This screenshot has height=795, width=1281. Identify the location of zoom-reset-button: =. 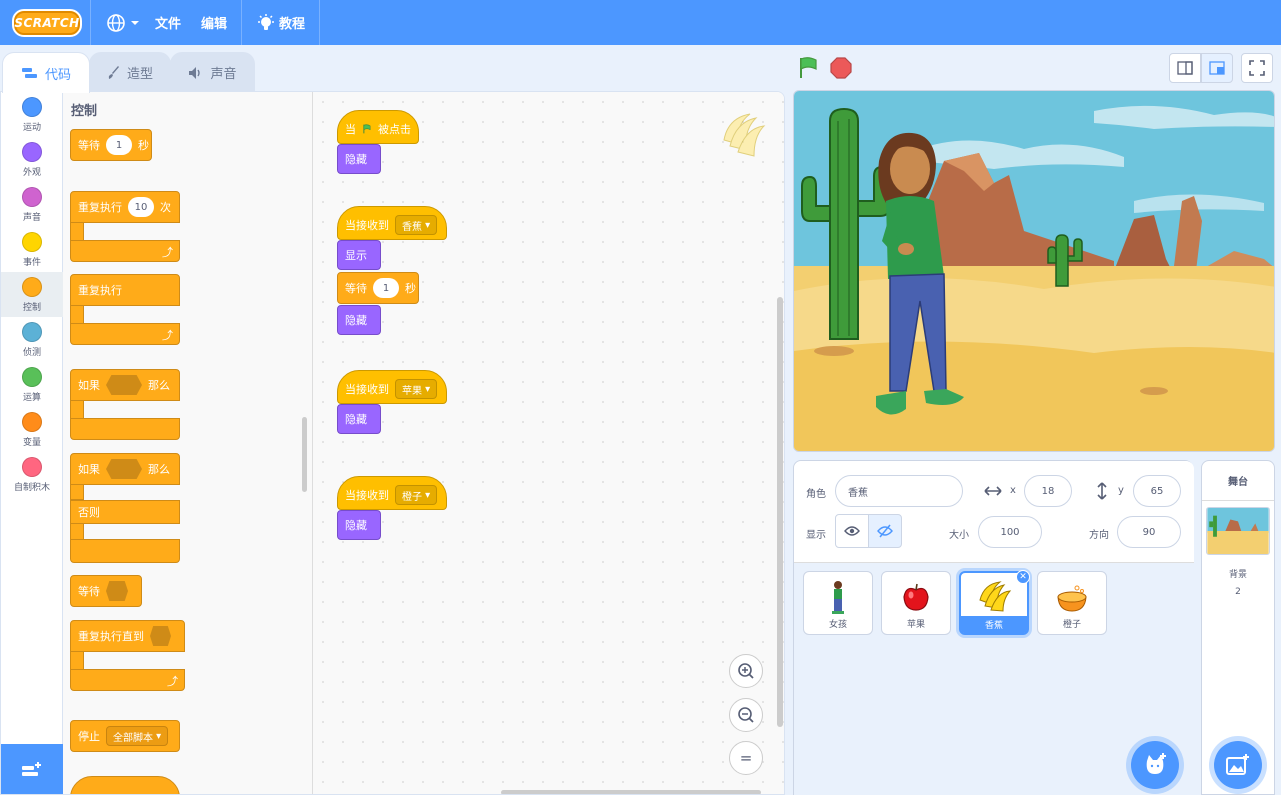
(746, 758).